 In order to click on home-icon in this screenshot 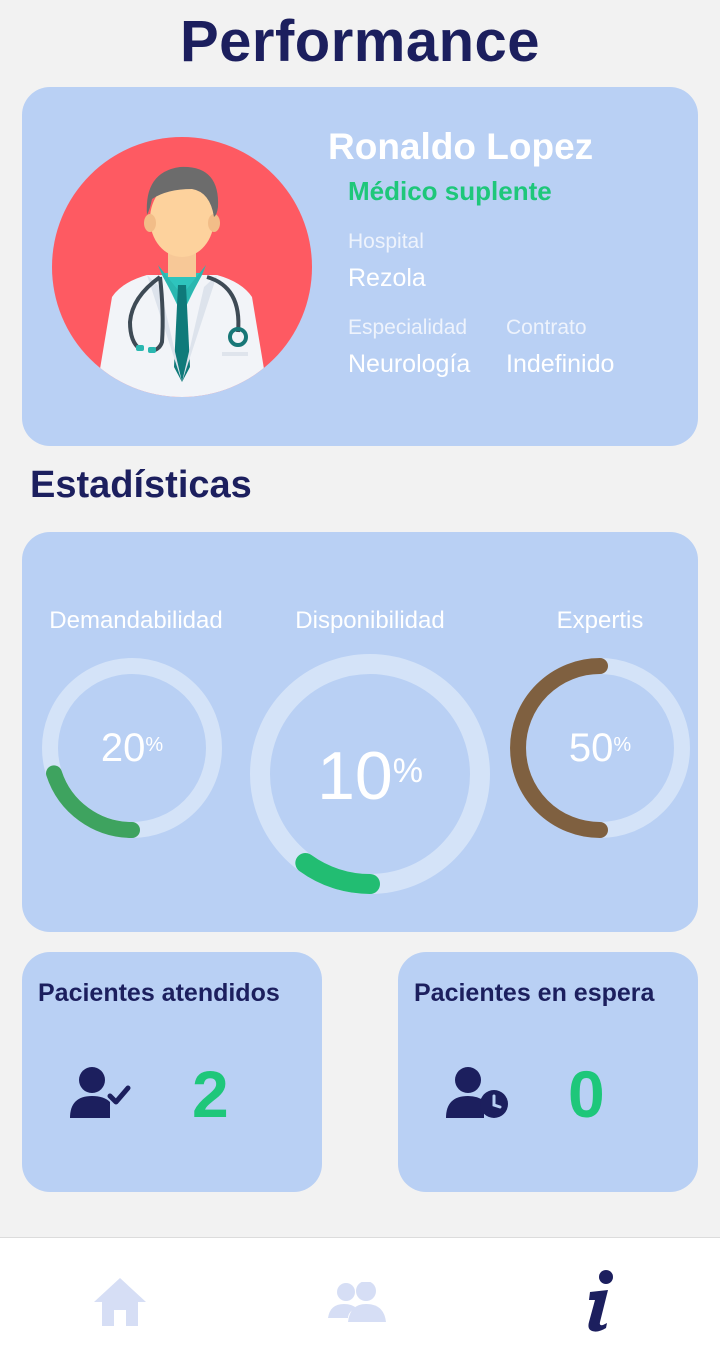, I will do `click(120, 1302)`.